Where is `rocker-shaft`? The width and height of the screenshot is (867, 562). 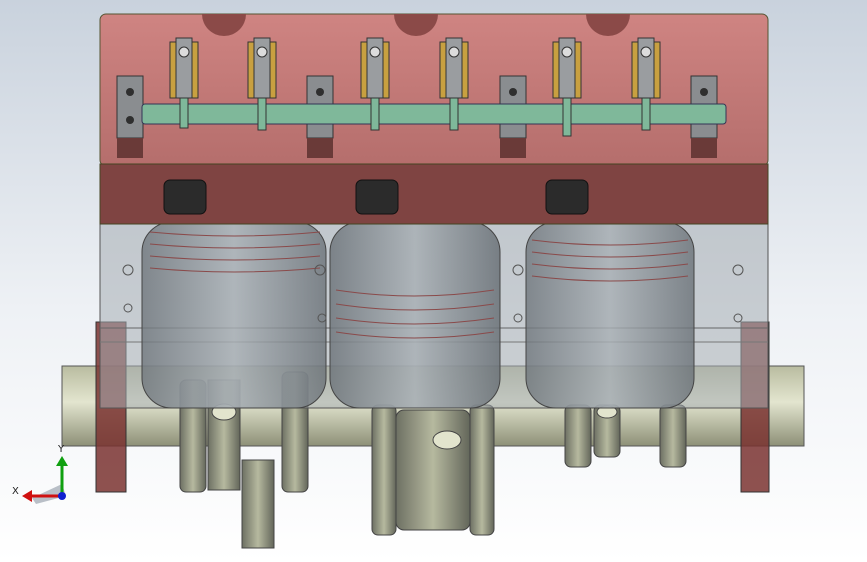 rocker-shaft is located at coordinates (434, 114).